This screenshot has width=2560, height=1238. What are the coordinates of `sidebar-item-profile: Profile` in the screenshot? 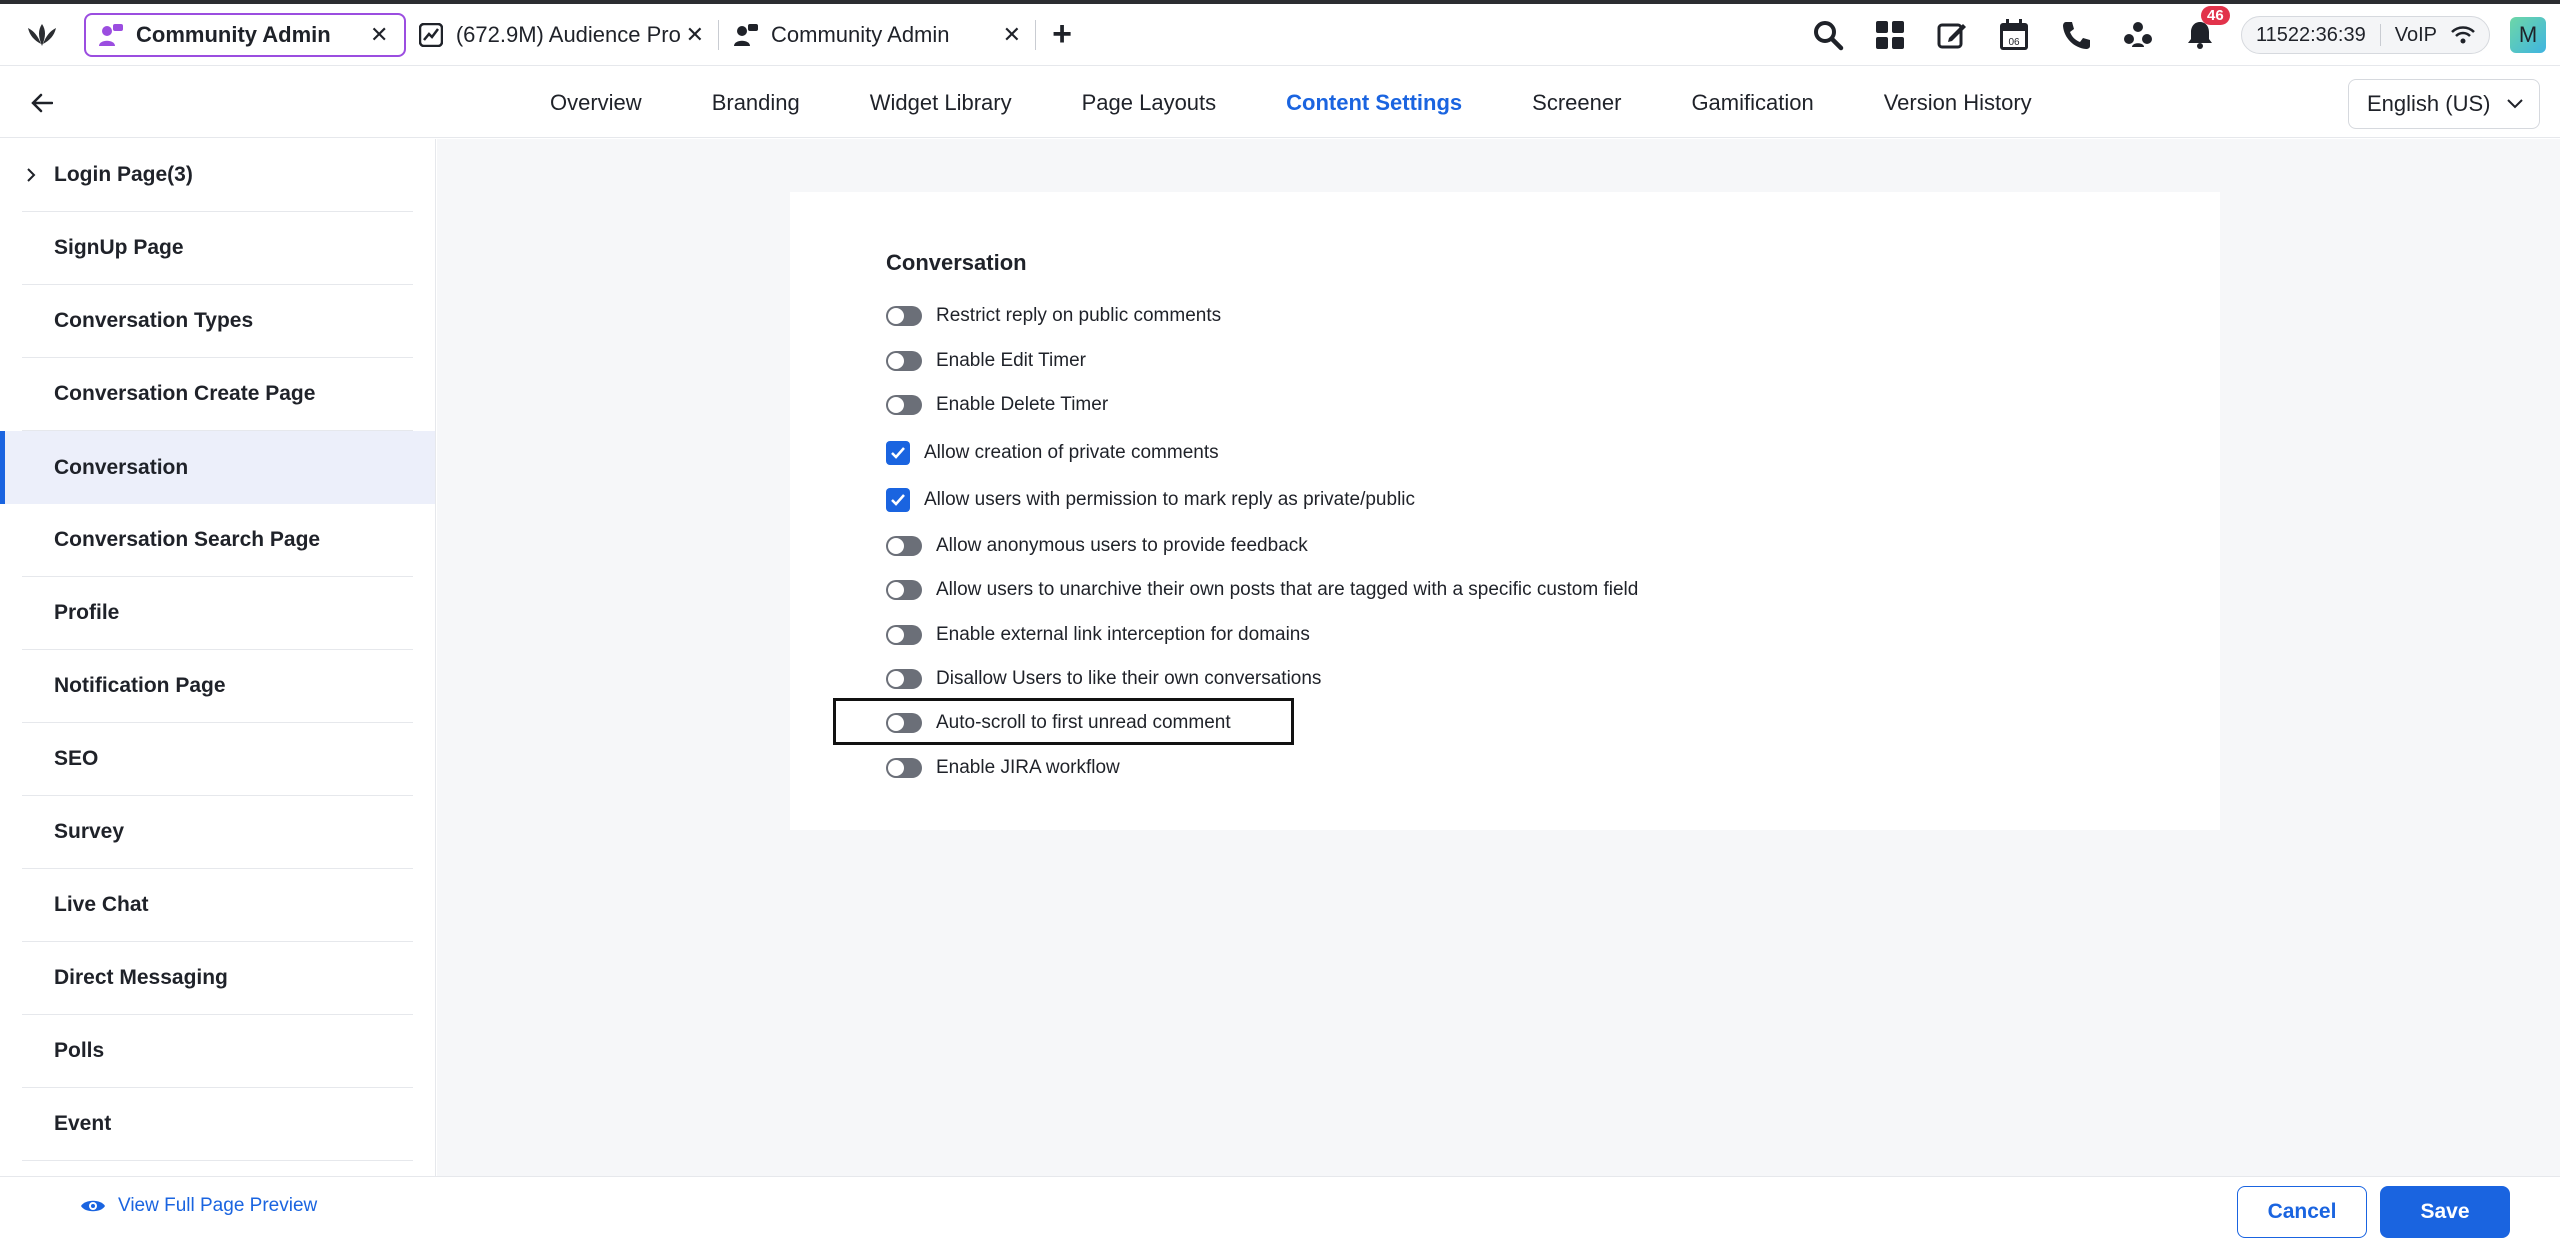 It's located at (217, 613).